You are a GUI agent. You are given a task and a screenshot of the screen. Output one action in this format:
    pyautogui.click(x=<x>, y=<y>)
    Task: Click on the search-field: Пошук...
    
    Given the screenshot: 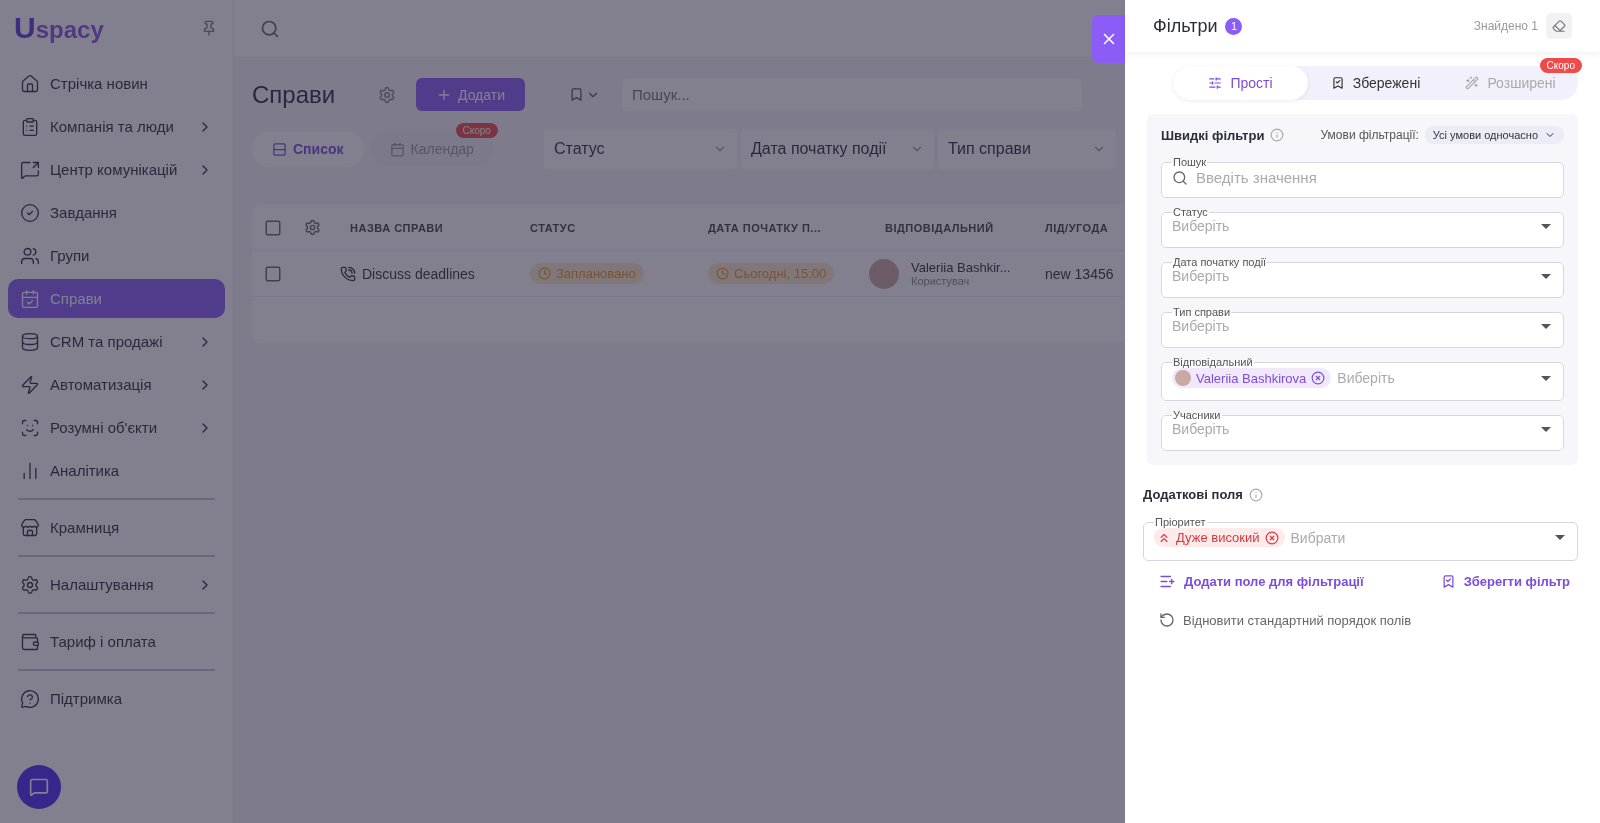 What is the action you would take?
    pyautogui.click(x=852, y=94)
    